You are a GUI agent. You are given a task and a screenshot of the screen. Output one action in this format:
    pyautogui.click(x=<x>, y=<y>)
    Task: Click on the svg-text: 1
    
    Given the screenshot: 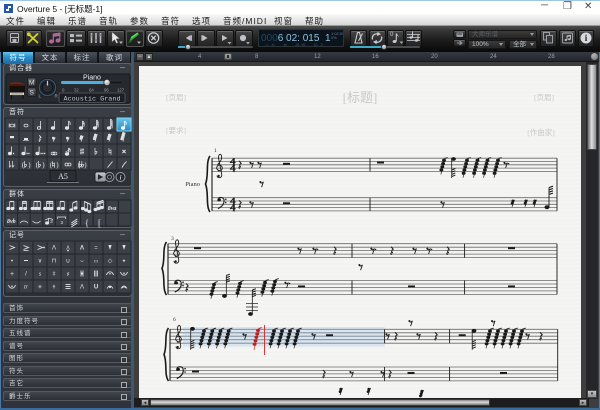 What is the action you would take?
    pyautogui.click(x=215, y=151)
    